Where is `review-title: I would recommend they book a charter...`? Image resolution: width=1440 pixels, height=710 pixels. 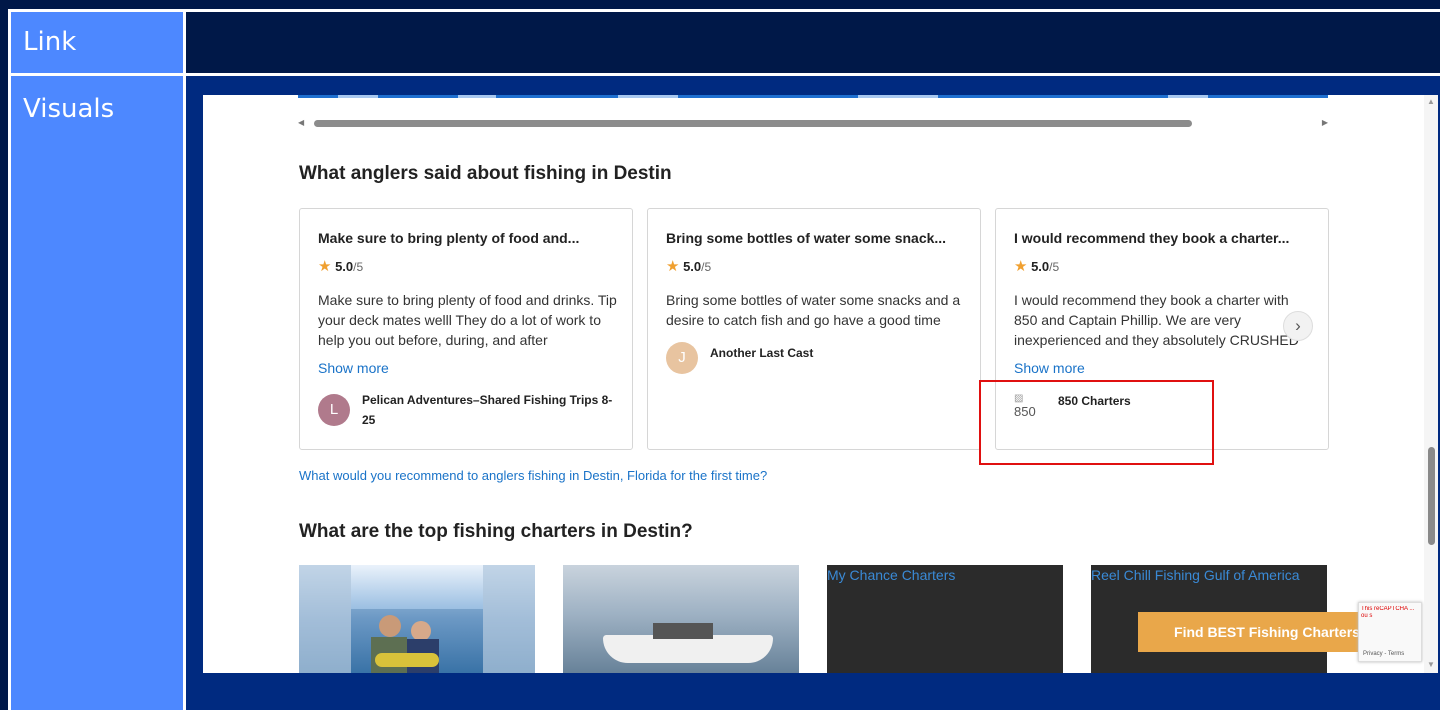 review-title: I would recommend they book a charter... is located at coordinates (1152, 238).